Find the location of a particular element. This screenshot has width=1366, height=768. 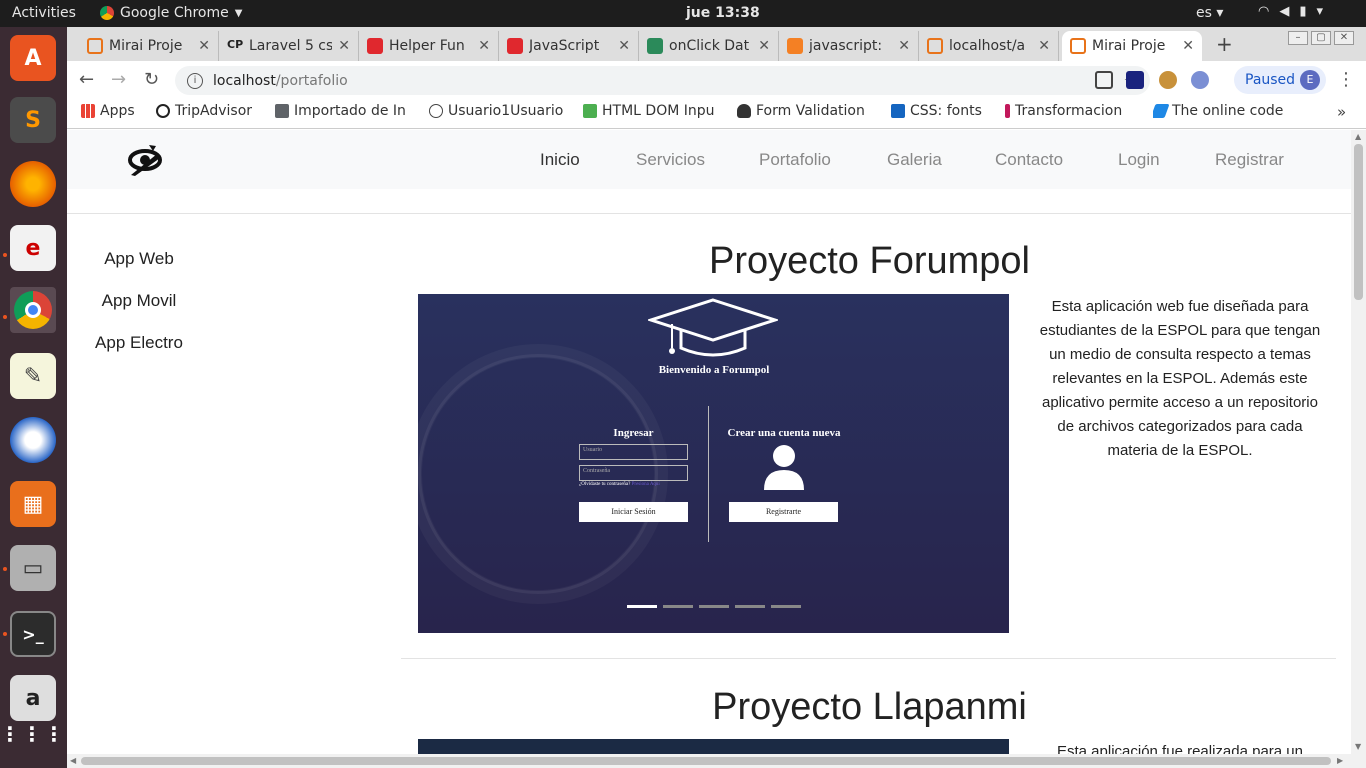

tab: JavaScript ✕ is located at coordinates (569, 46).